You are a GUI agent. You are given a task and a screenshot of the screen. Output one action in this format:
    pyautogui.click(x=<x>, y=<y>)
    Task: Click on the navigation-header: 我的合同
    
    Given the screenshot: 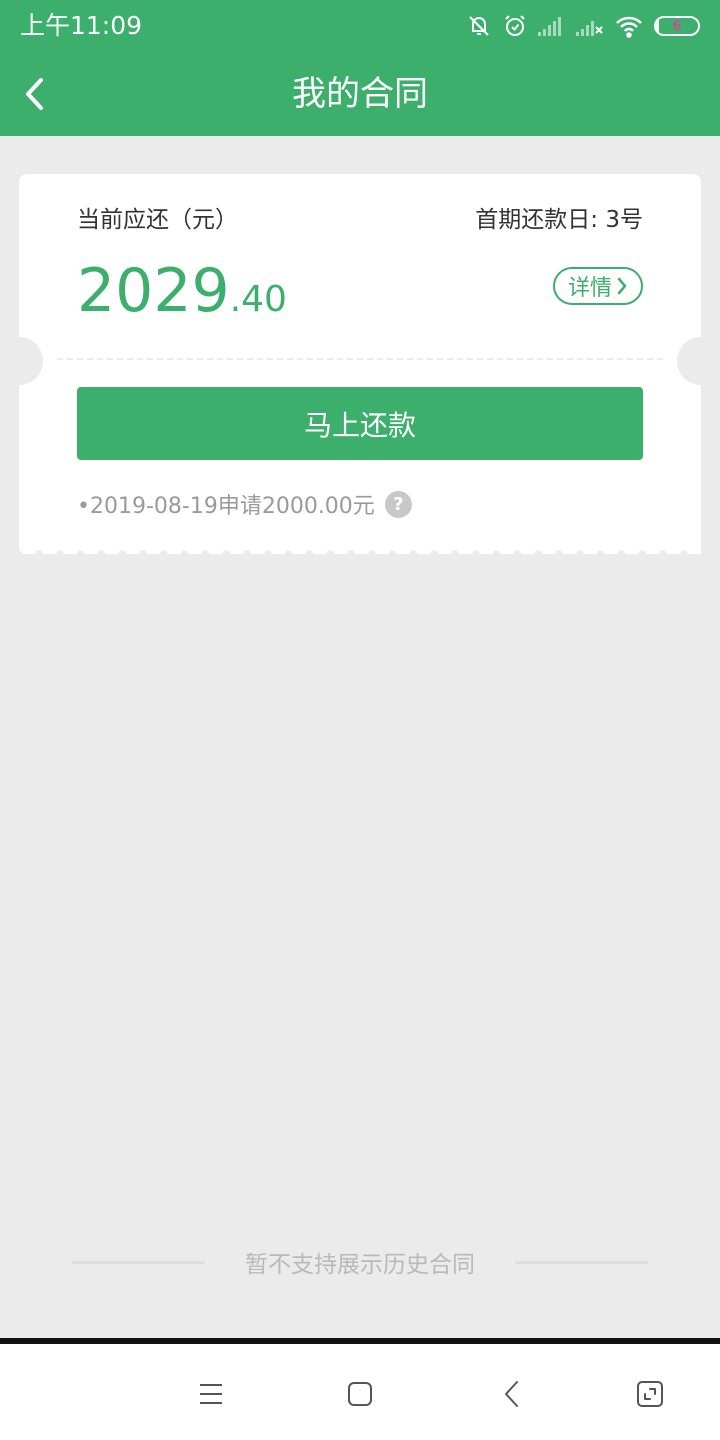 What is the action you would take?
    pyautogui.click(x=360, y=94)
    